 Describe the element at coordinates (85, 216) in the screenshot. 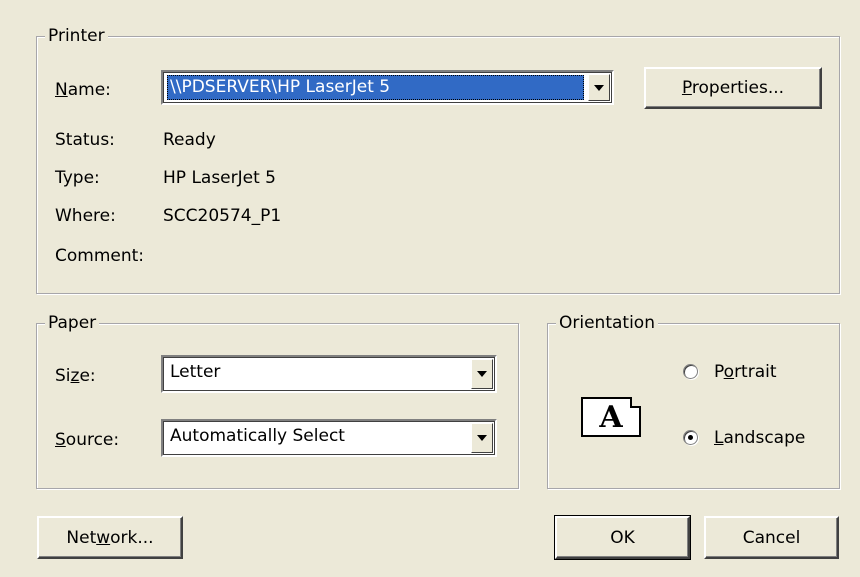

I see `where-label: Where:` at that location.